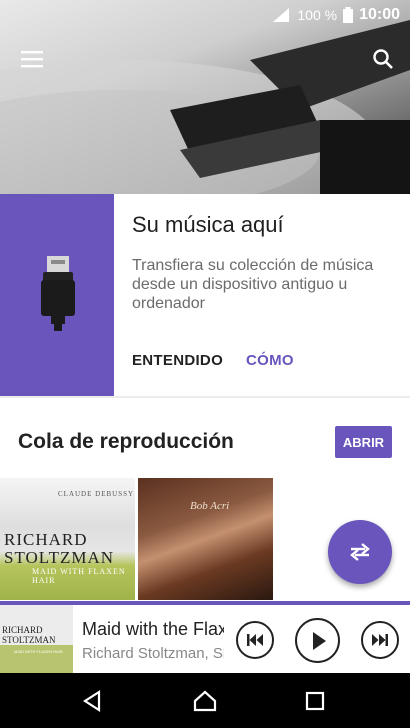 The width and height of the screenshot is (410, 728). What do you see at coordinates (59, 557) in the screenshot?
I see `album-artist-line2: STOLTZMAN` at bounding box center [59, 557].